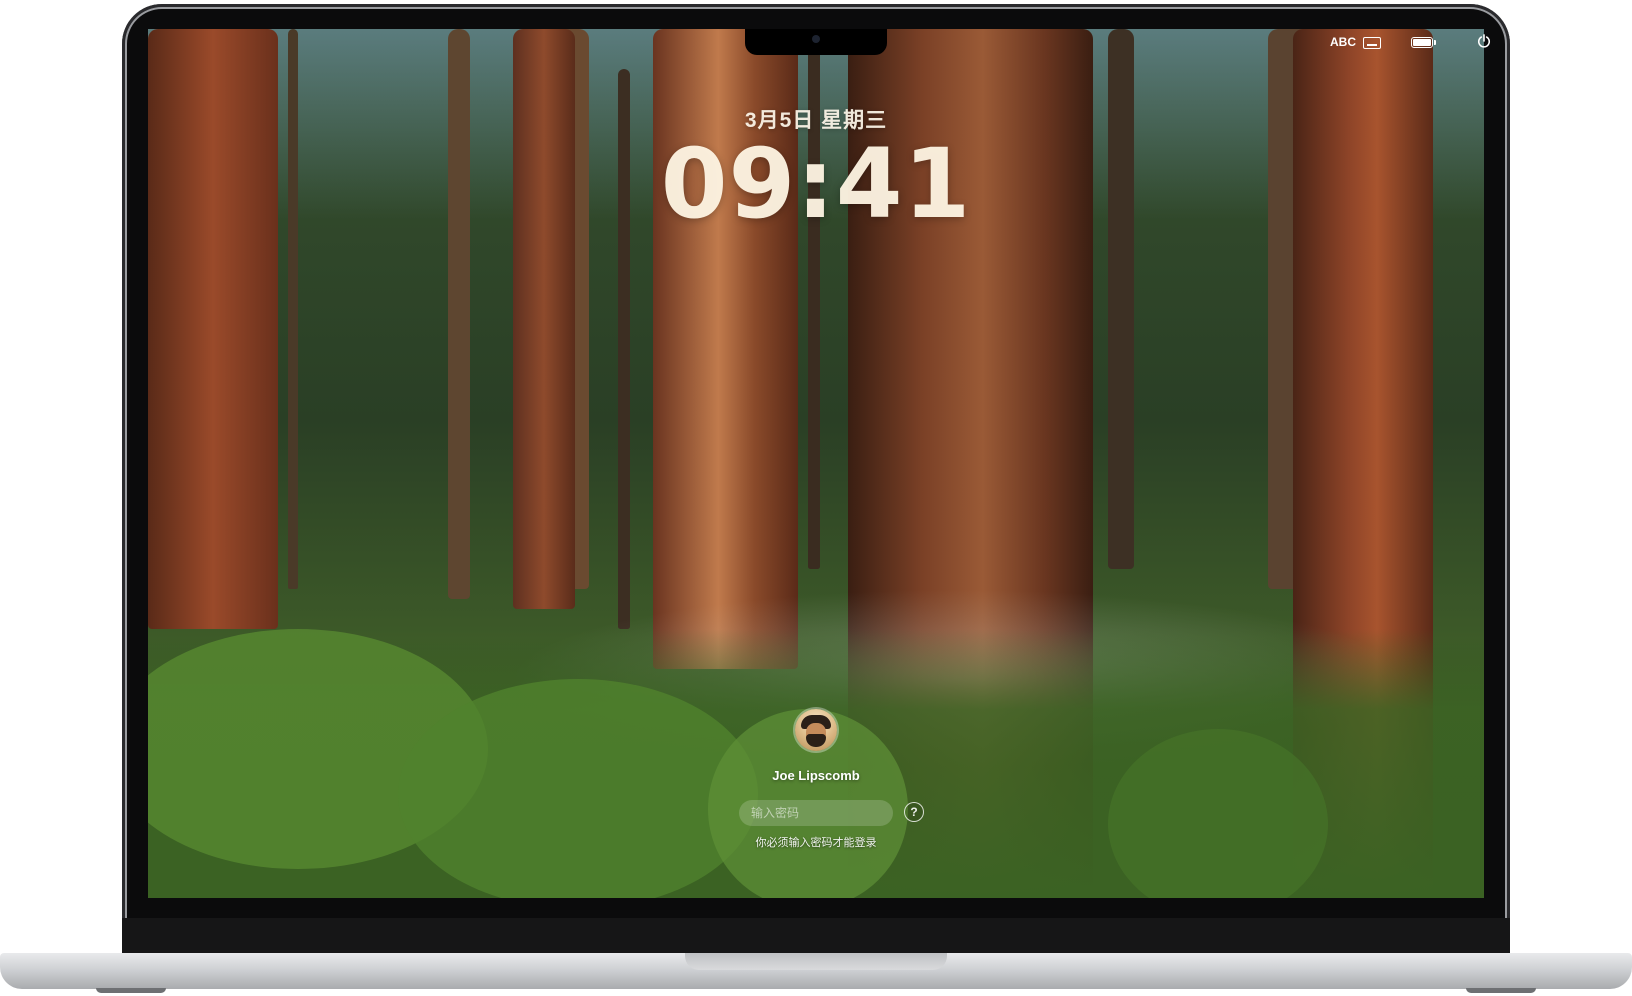  What do you see at coordinates (816, 775) in the screenshot?
I see `user-name: Joe Lipscomb` at bounding box center [816, 775].